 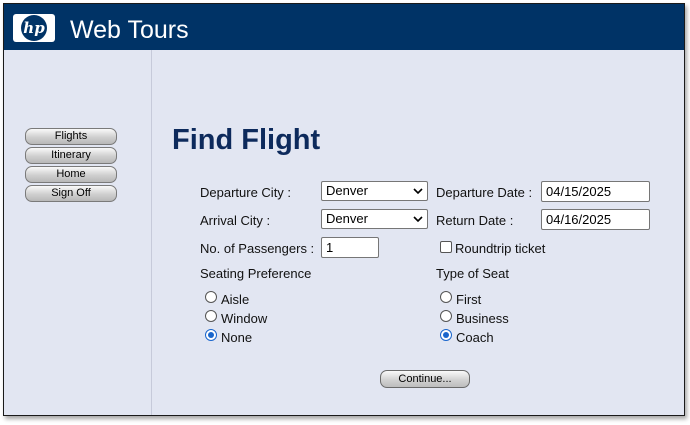 I want to click on departure-city-select: Denver, so click(x=374, y=191).